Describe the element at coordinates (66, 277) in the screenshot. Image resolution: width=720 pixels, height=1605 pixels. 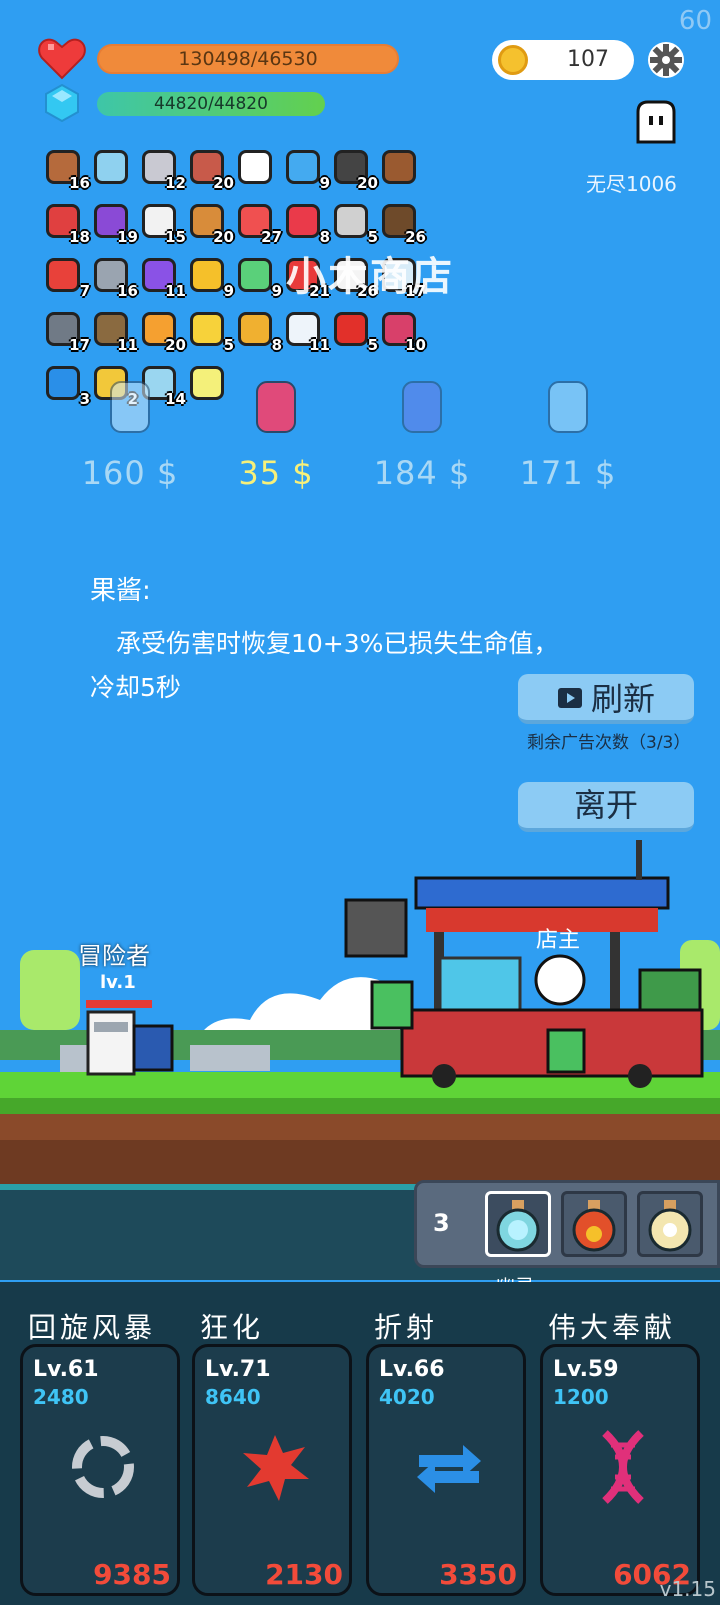
I see `inventory-item: 7` at that location.